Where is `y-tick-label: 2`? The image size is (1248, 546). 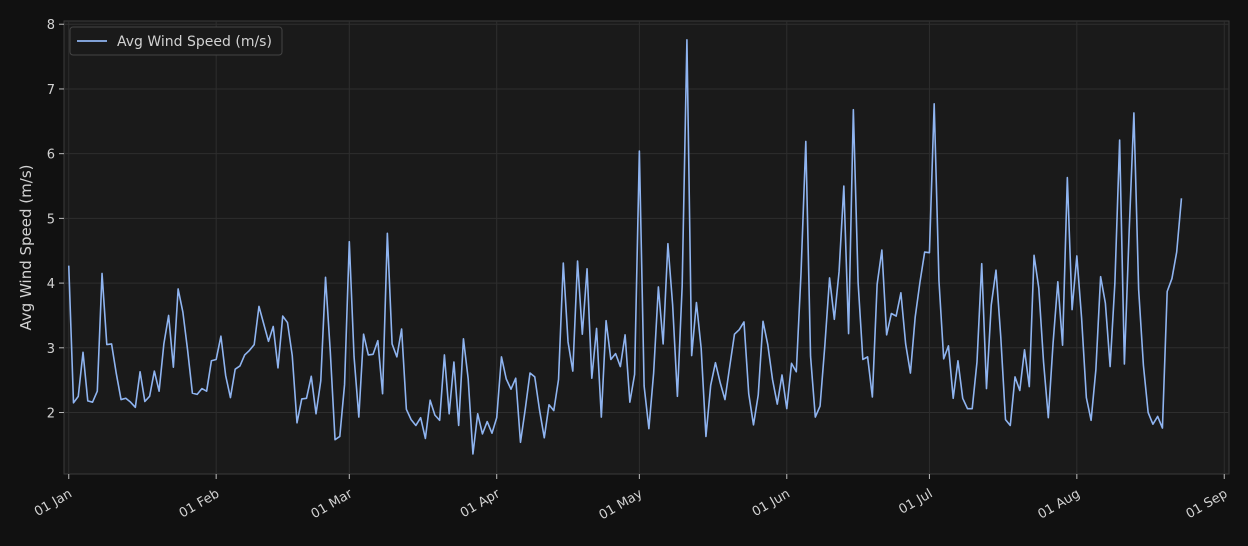 y-tick-label: 2 is located at coordinates (51, 414).